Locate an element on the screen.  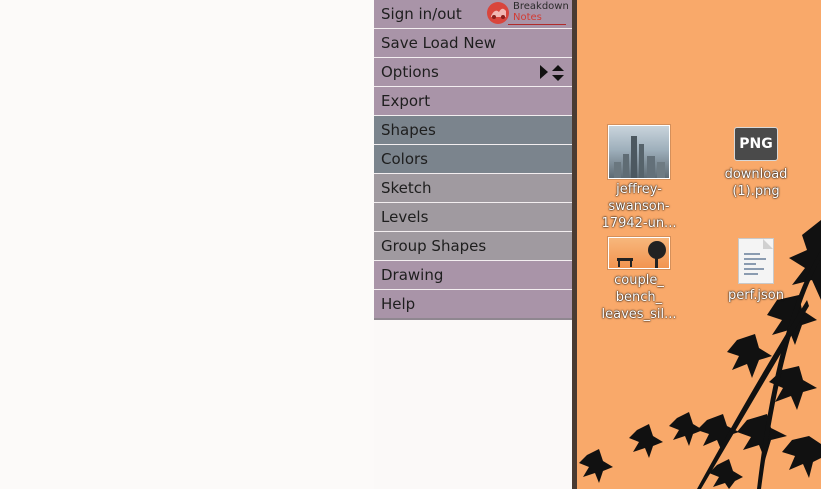
menu-item-label: Sketch is located at coordinates (406, 188).